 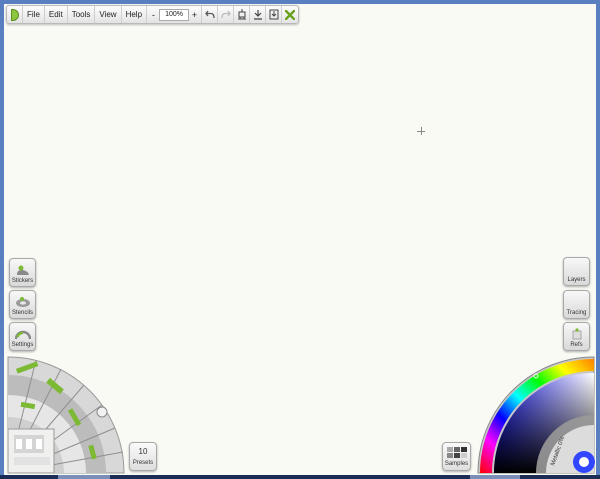 What do you see at coordinates (274, 14) in the screenshot?
I see `import-icon` at bounding box center [274, 14].